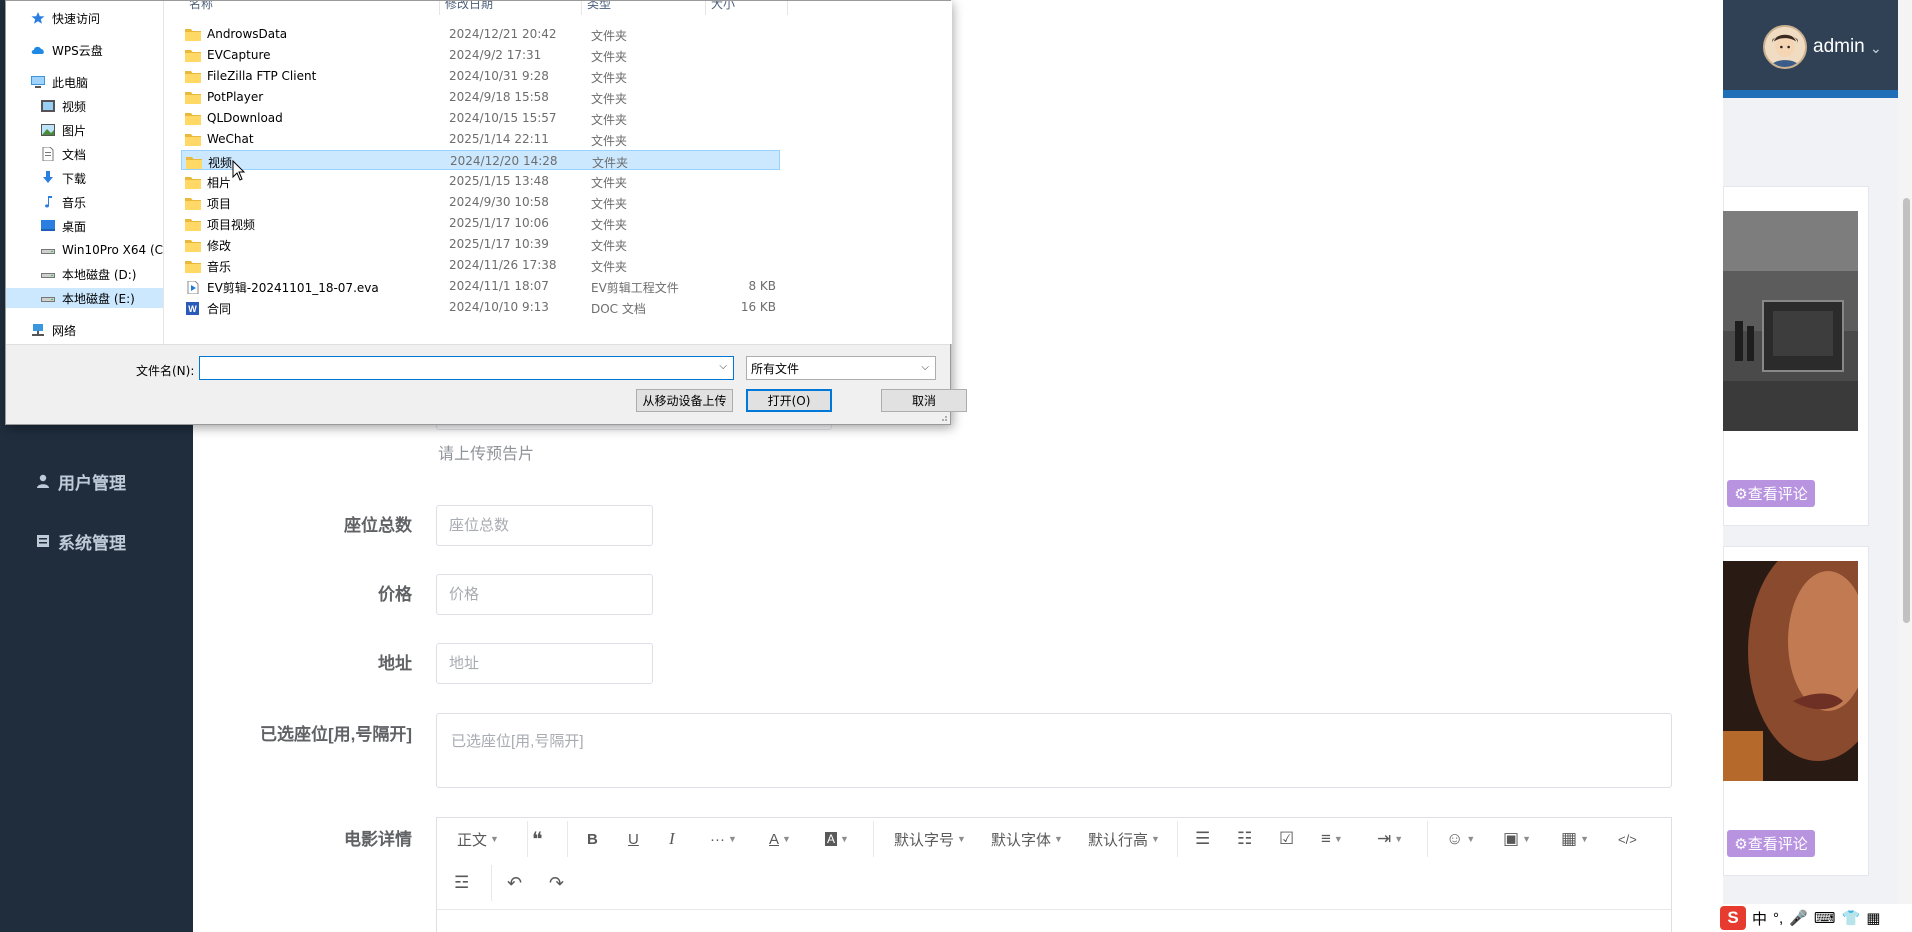 This screenshot has height=932, width=1912. I want to click on column-header-date: 修改日期, so click(469, 6).